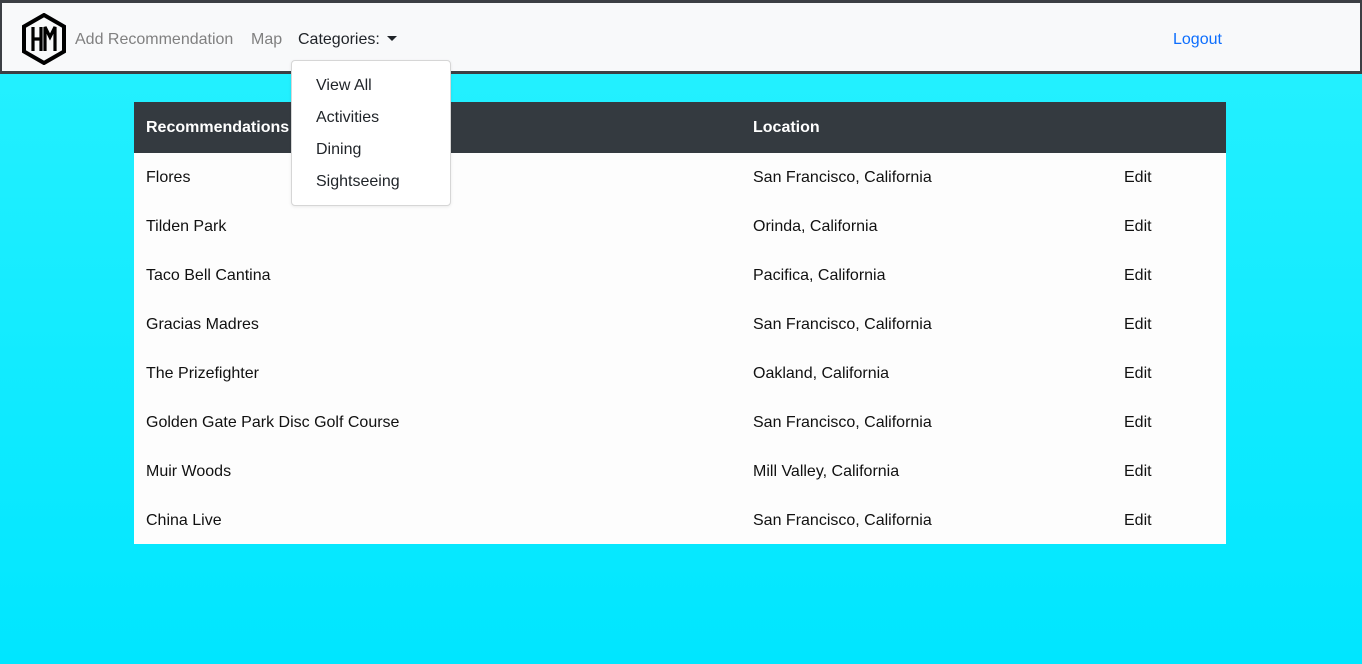 The image size is (1362, 664). I want to click on row-name: China Live, so click(184, 520).